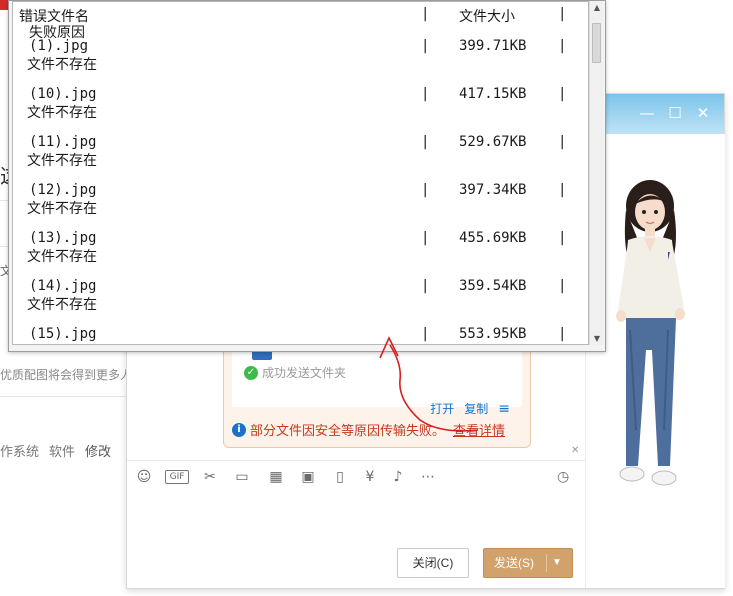 This screenshot has width=733, height=596. What do you see at coordinates (63, 286) in the screenshot?
I see `error-file-name: (14).jpg` at bounding box center [63, 286].